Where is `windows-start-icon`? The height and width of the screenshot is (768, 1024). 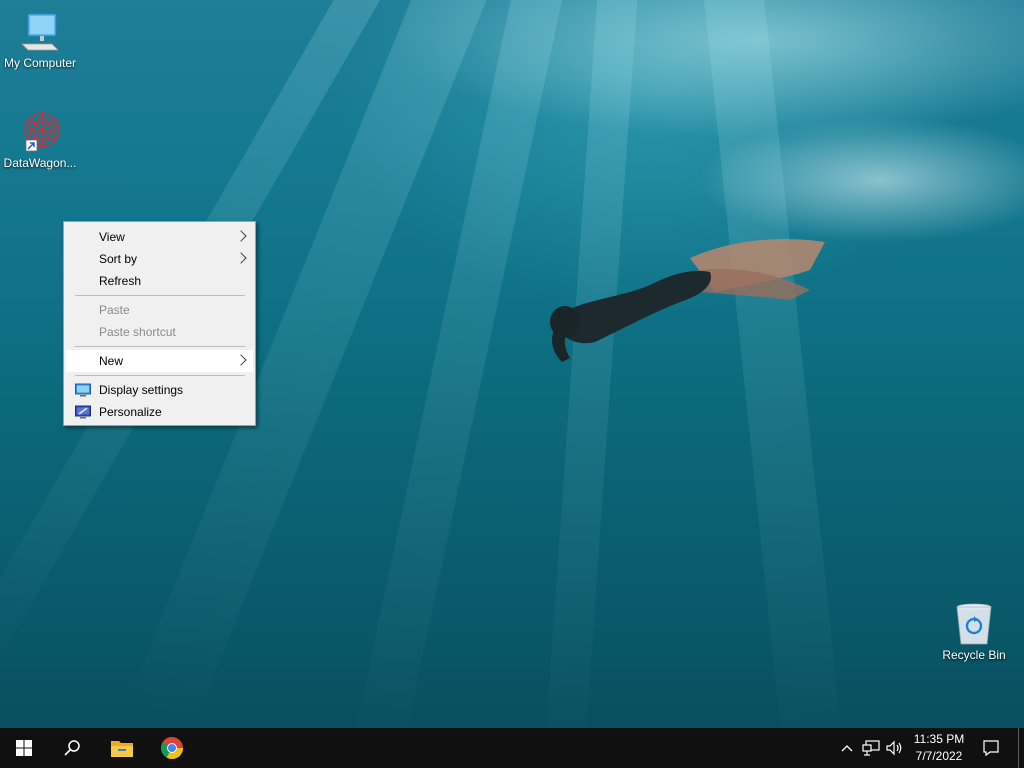
windows-start-icon is located at coordinates (24, 748).